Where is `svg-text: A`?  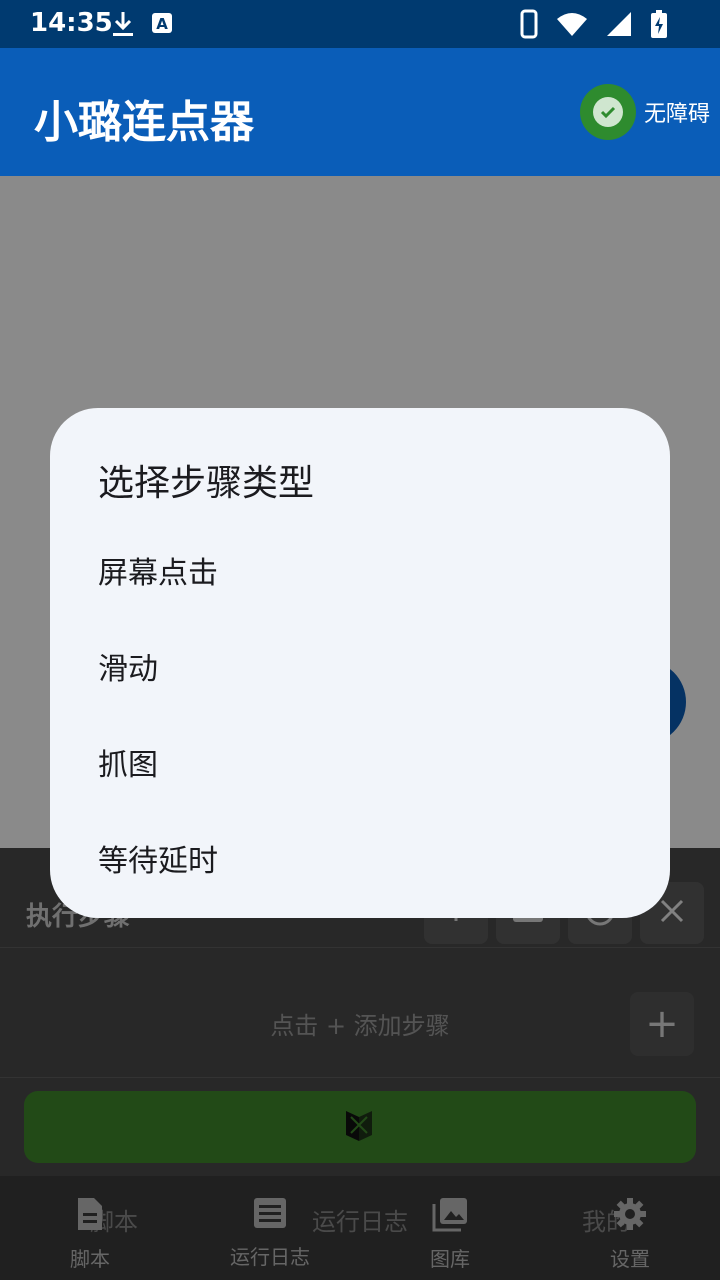
svg-text: A is located at coordinates (162, 24).